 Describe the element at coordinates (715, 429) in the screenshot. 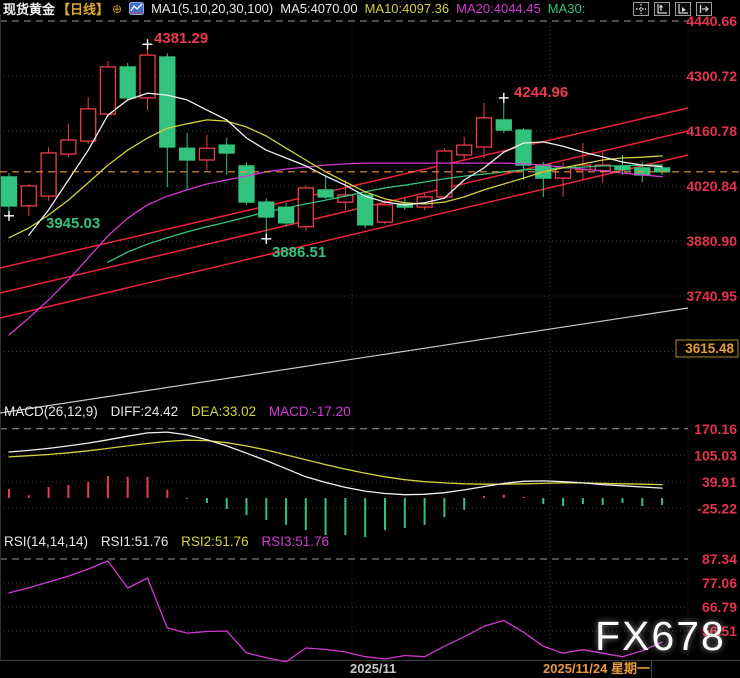

I see `macd-axis-label: 170.16` at that location.